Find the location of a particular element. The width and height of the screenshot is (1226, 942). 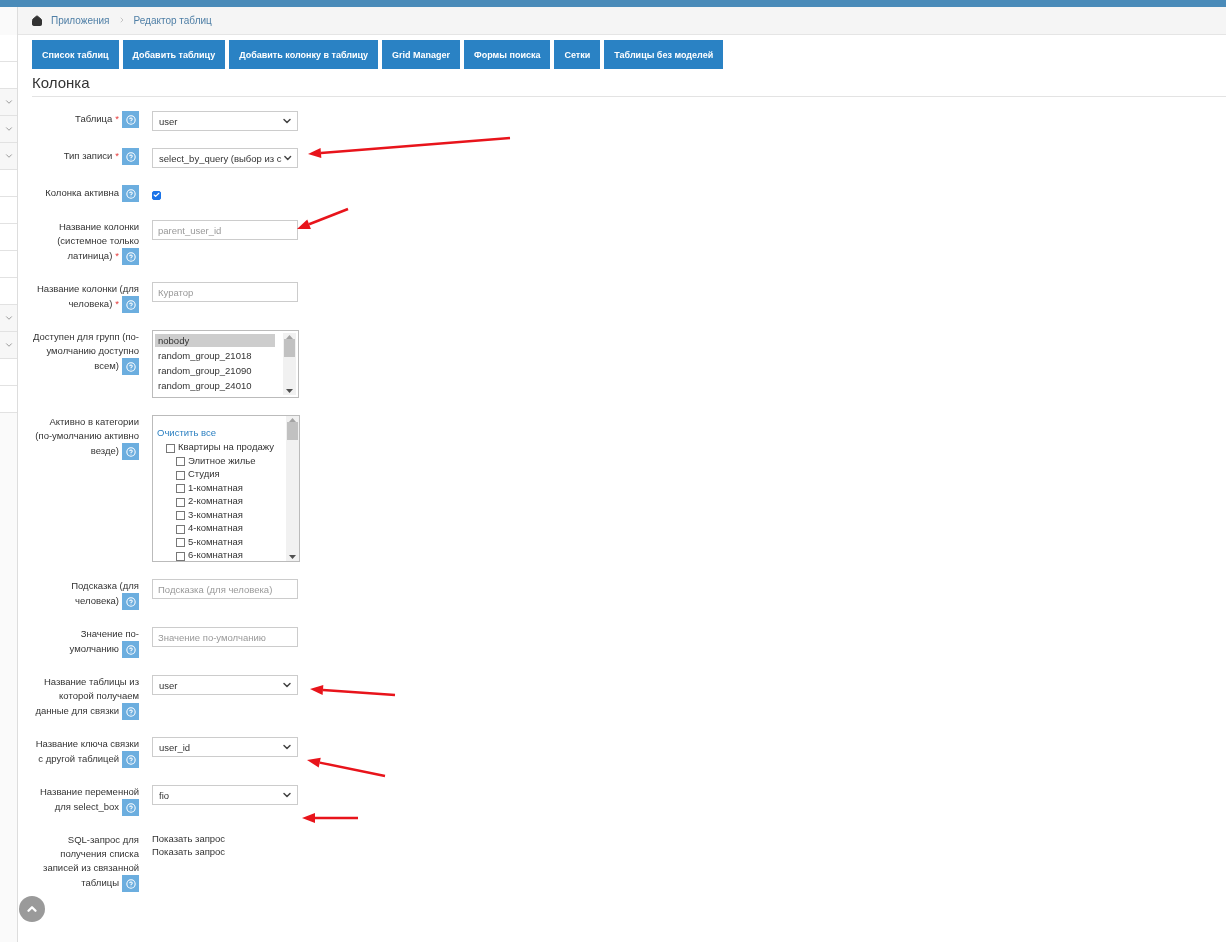

field-label: Название колонки (для человека) * is located at coordinates (78, 297).